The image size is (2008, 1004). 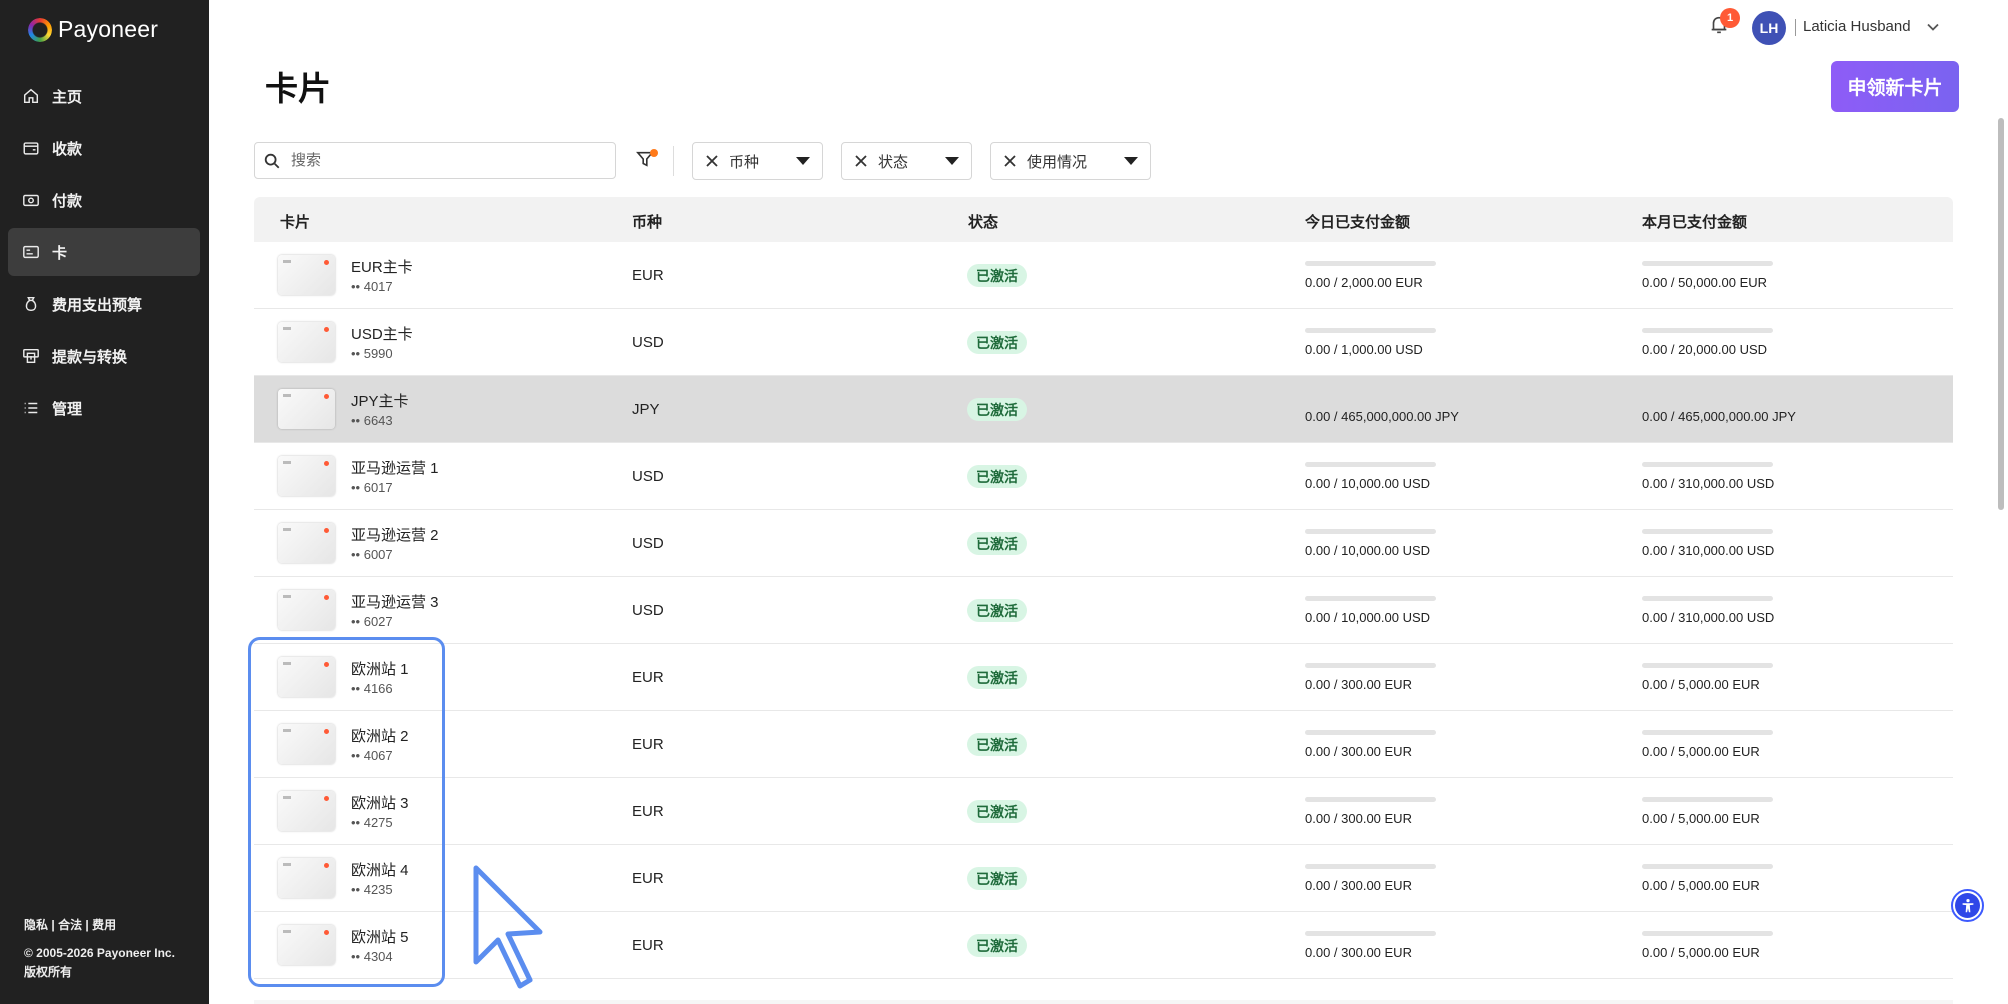 What do you see at coordinates (70, 925) in the screenshot?
I see `legal-link: 合法` at bounding box center [70, 925].